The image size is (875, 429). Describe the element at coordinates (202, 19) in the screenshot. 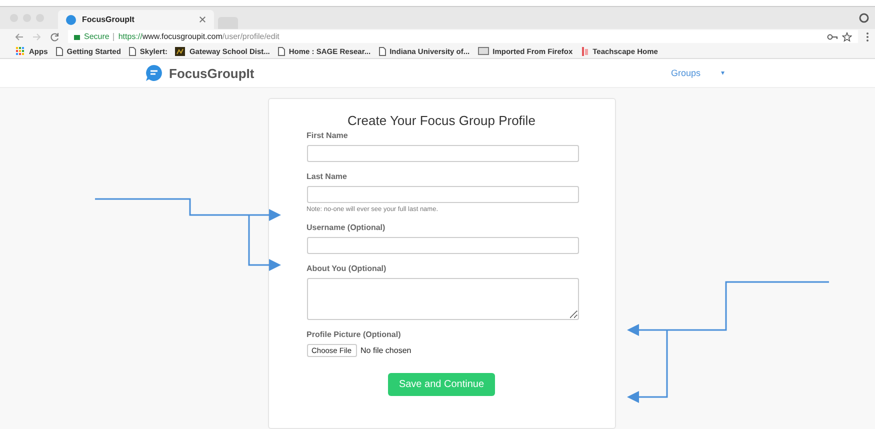

I see `close-icon` at that location.